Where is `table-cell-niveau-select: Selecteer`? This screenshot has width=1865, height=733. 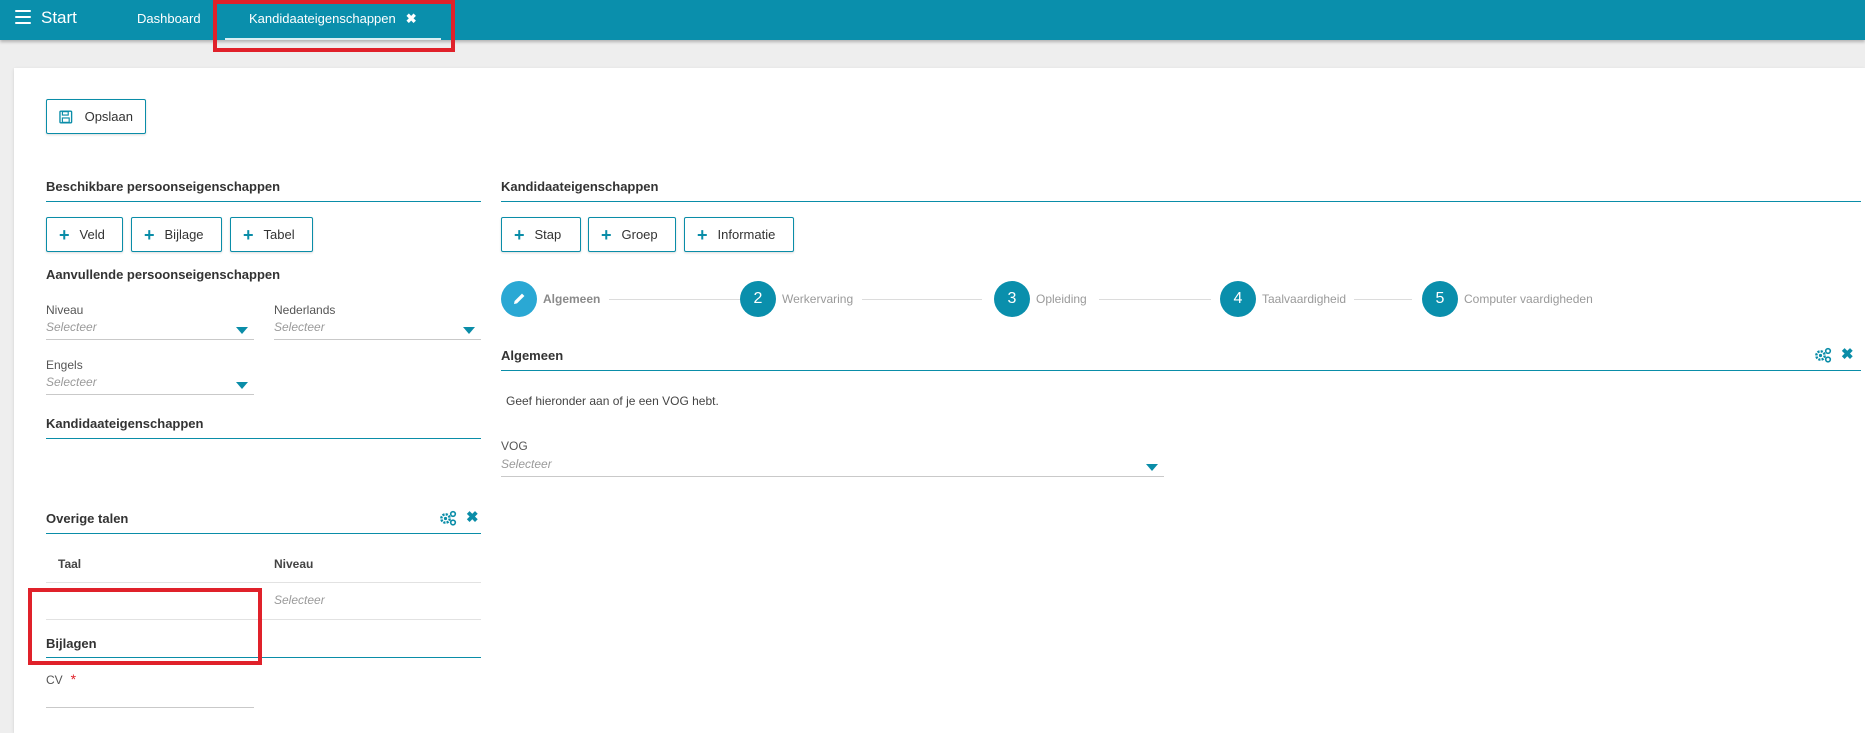
table-cell-niveau-select: Selecteer is located at coordinates (299, 600).